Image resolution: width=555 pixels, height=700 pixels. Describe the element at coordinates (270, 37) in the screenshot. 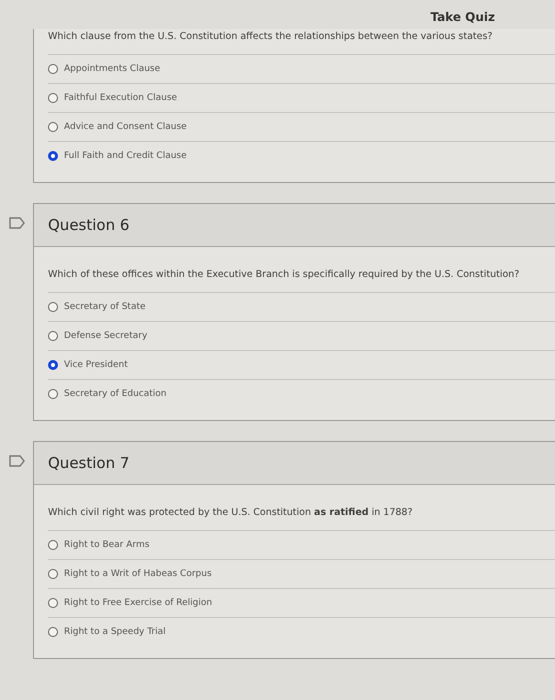

I see `question-text: Which clause from the U.S. Constitution affects the relationships between the various states?` at that location.